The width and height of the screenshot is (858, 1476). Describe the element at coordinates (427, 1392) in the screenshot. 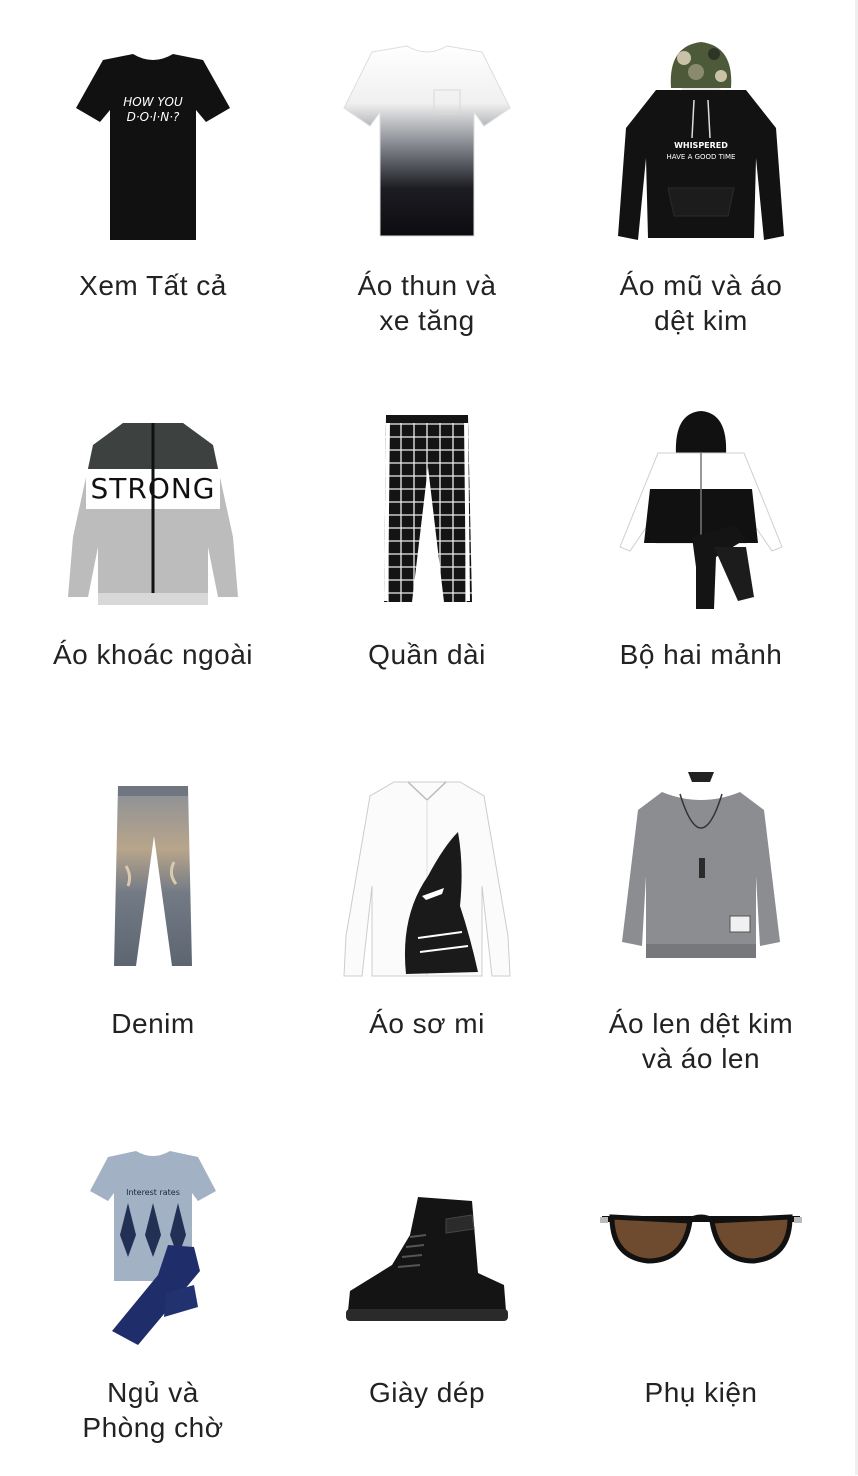

I see `category-label: Giày dép` at that location.